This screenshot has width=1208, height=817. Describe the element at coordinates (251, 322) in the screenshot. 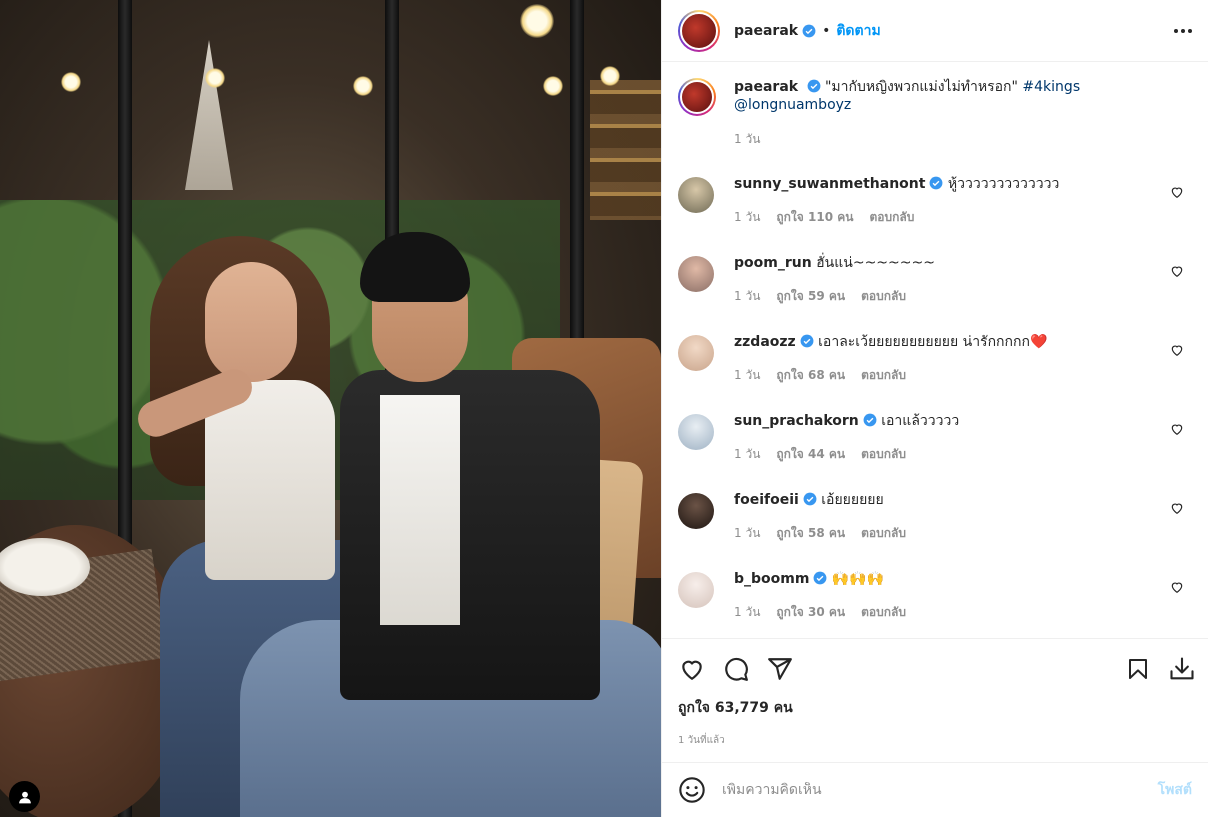

I see `person-face` at that location.